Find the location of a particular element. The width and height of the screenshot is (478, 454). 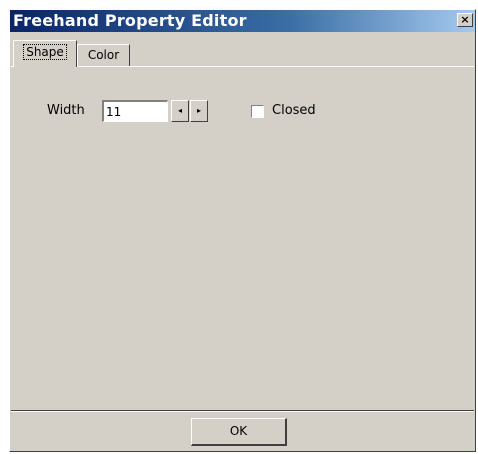

close-icon: × is located at coordinates (465, 19).